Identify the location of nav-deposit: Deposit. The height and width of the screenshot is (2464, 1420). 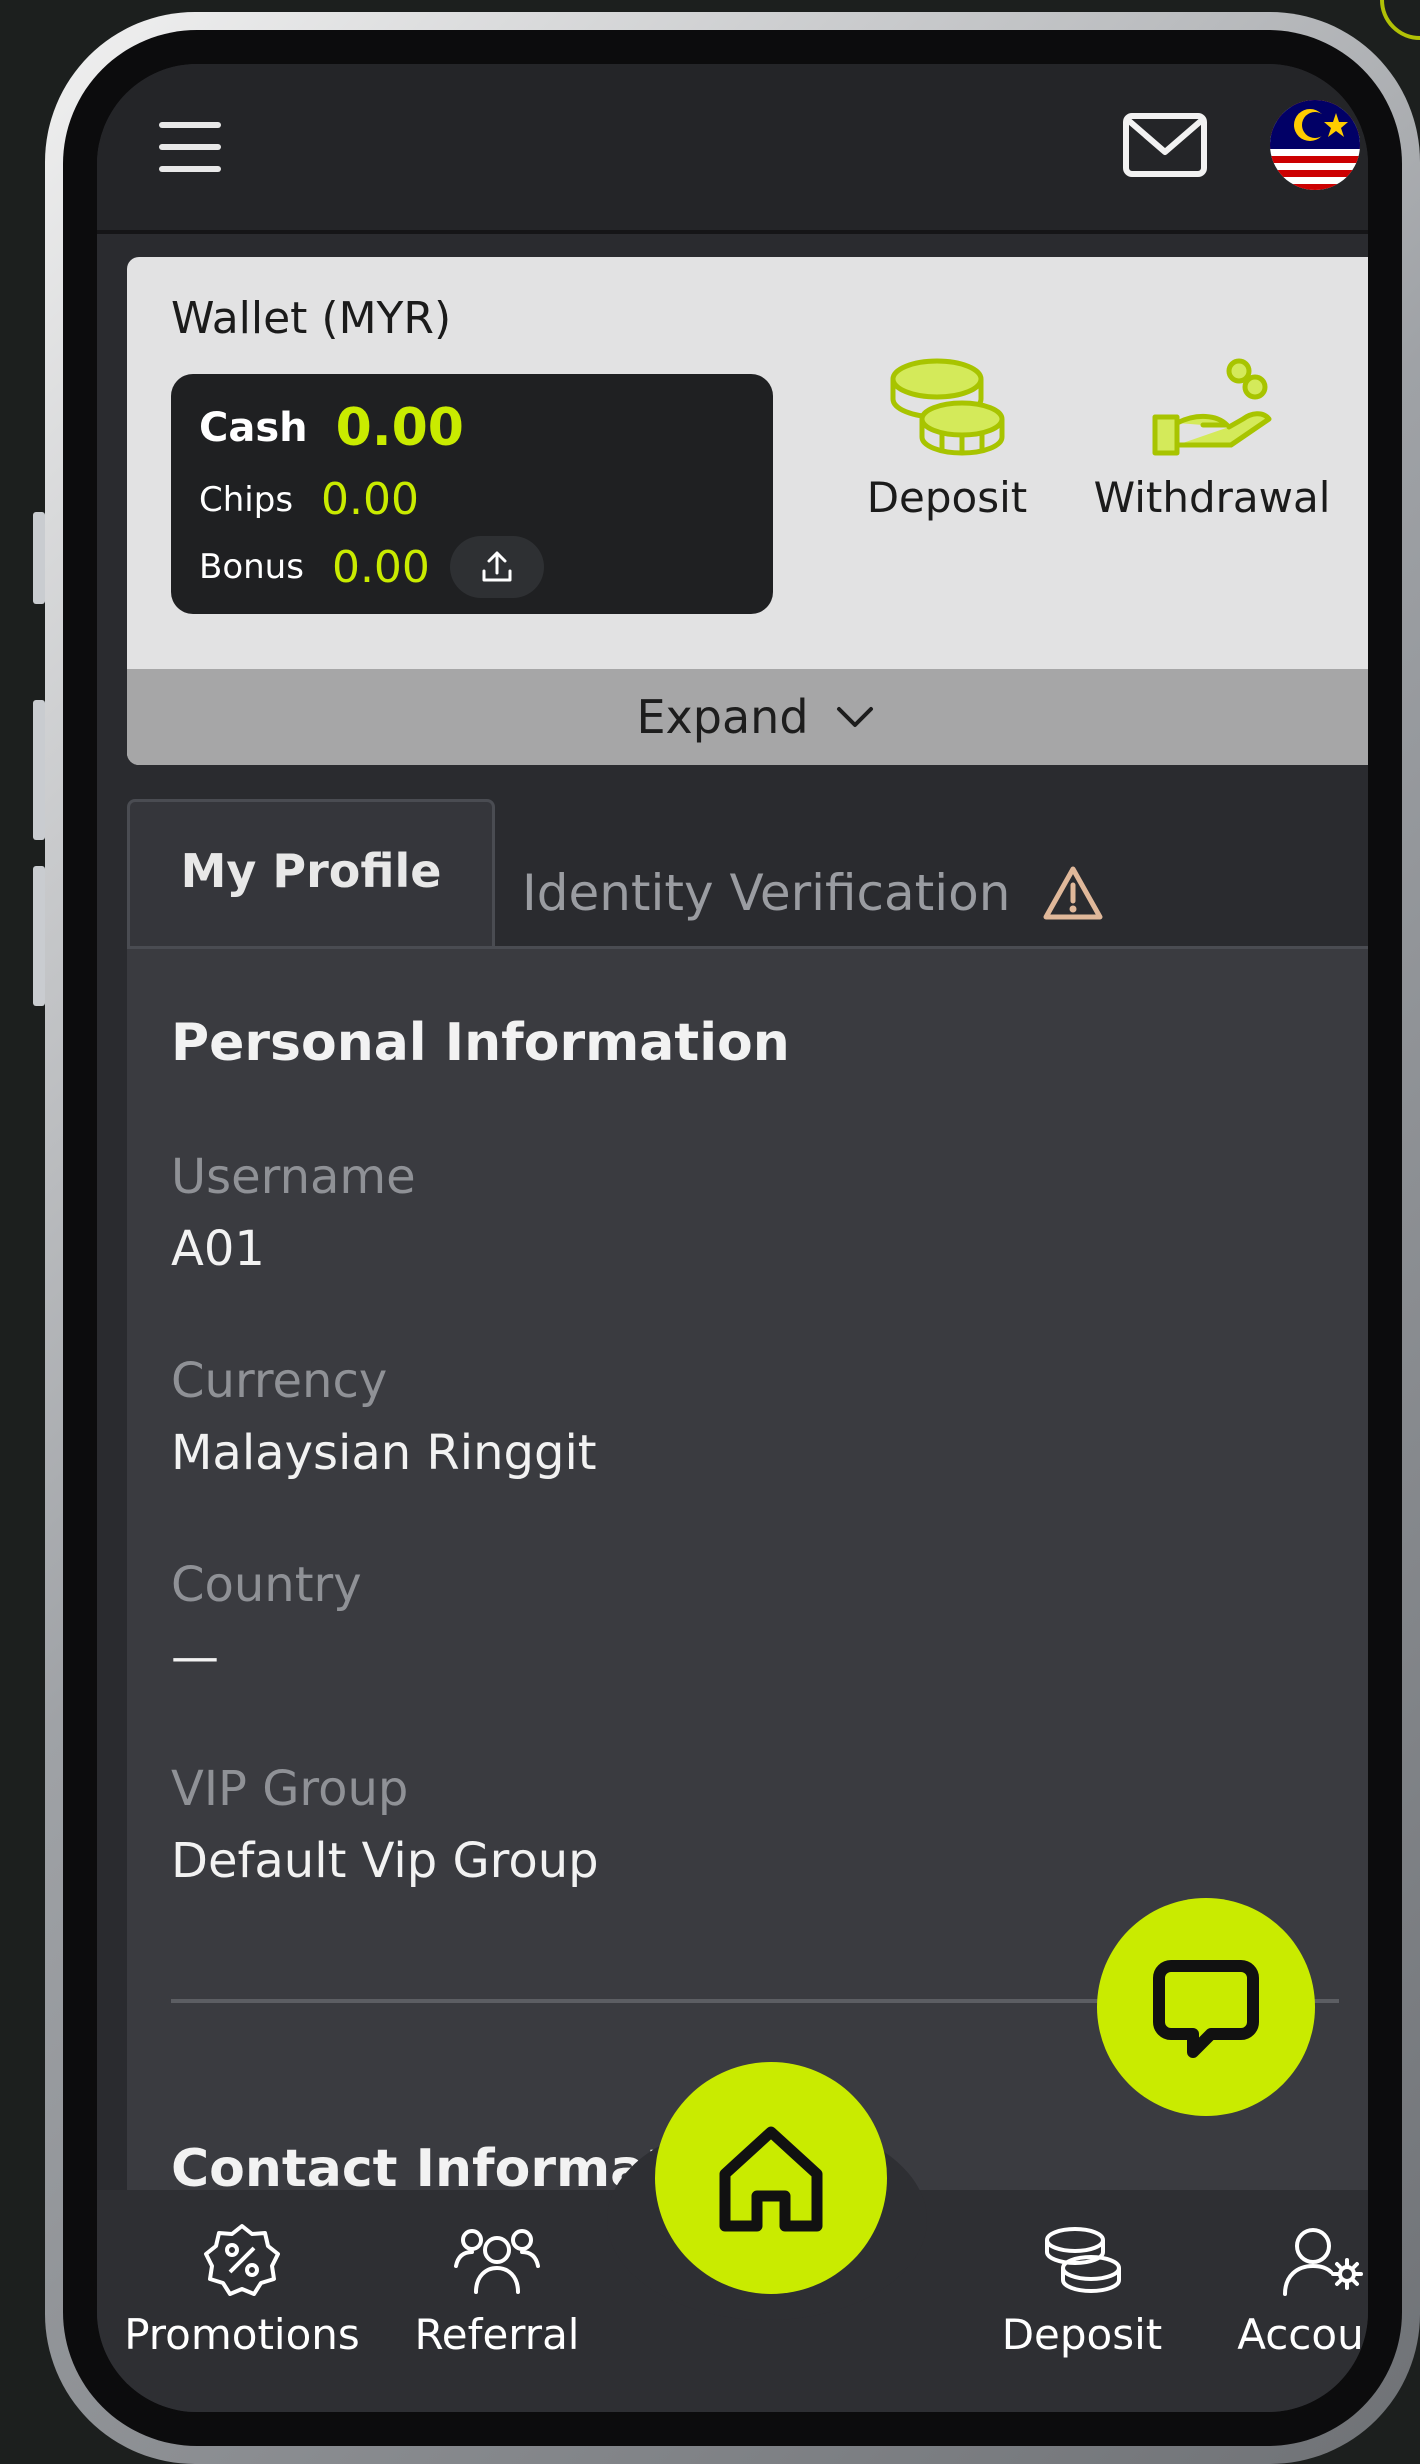
(1082, 2289).